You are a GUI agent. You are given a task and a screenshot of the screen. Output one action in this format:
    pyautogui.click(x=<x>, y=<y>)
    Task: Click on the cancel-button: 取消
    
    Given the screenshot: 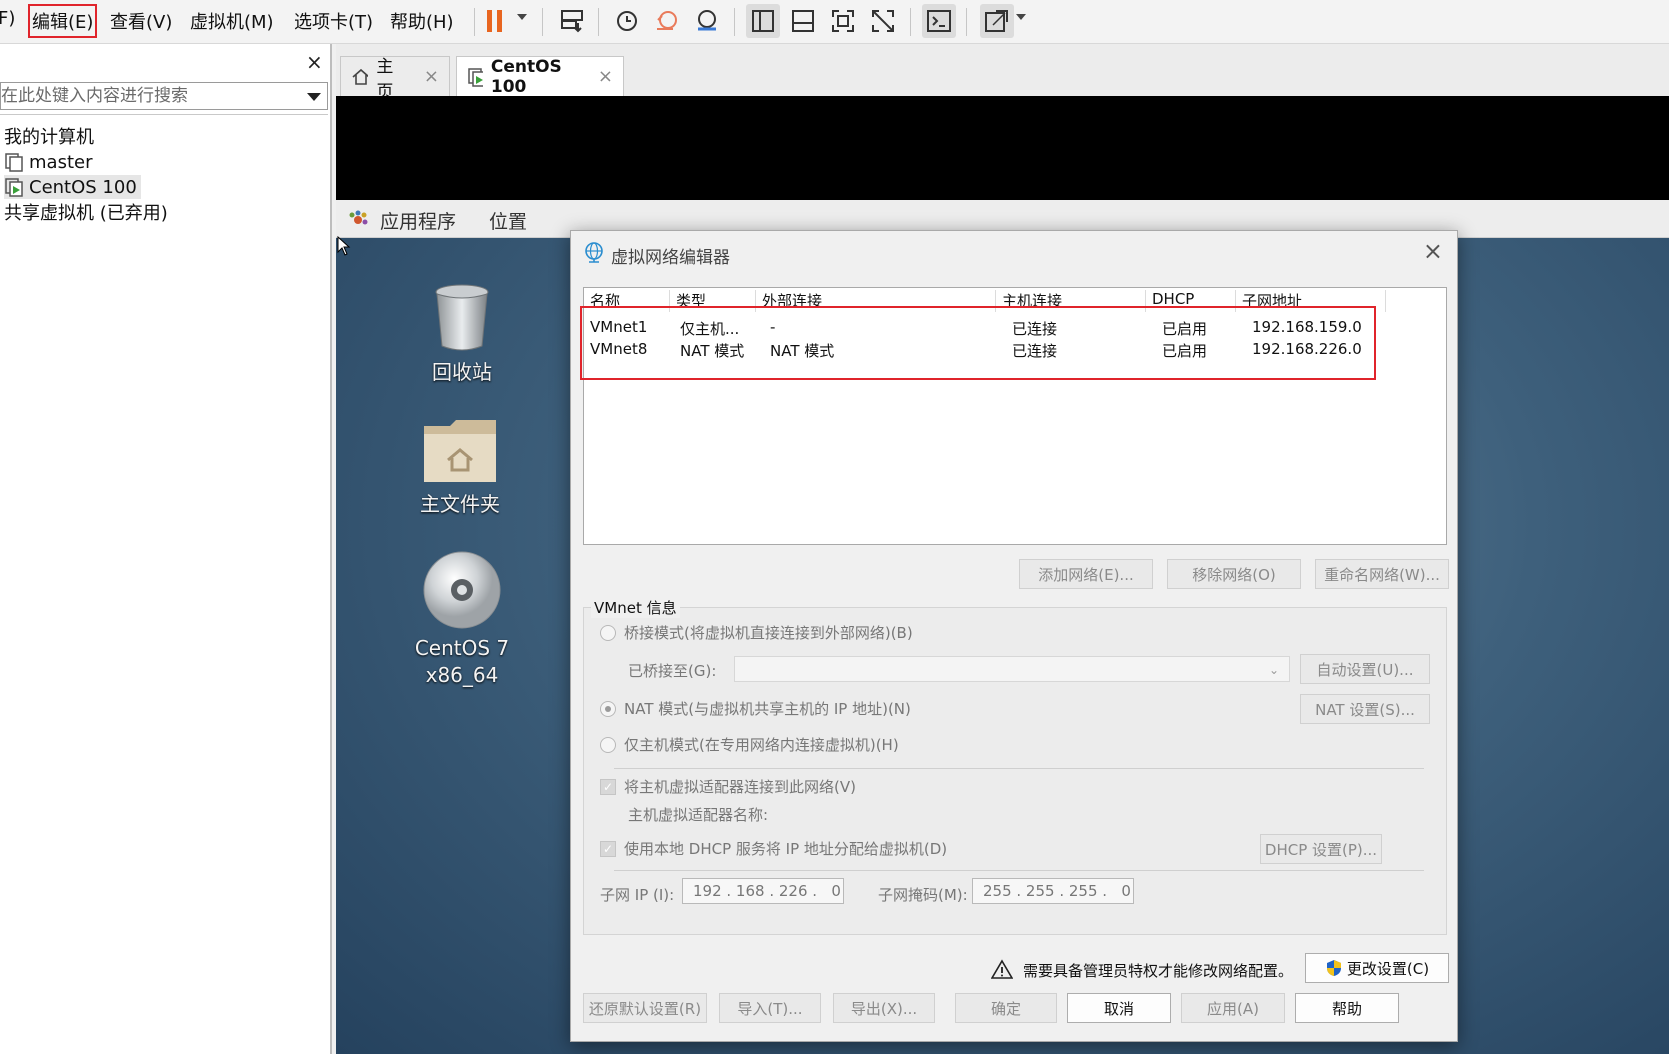 What is the action you would take?
    pyautogui.click(x=1119, y=1008)
    